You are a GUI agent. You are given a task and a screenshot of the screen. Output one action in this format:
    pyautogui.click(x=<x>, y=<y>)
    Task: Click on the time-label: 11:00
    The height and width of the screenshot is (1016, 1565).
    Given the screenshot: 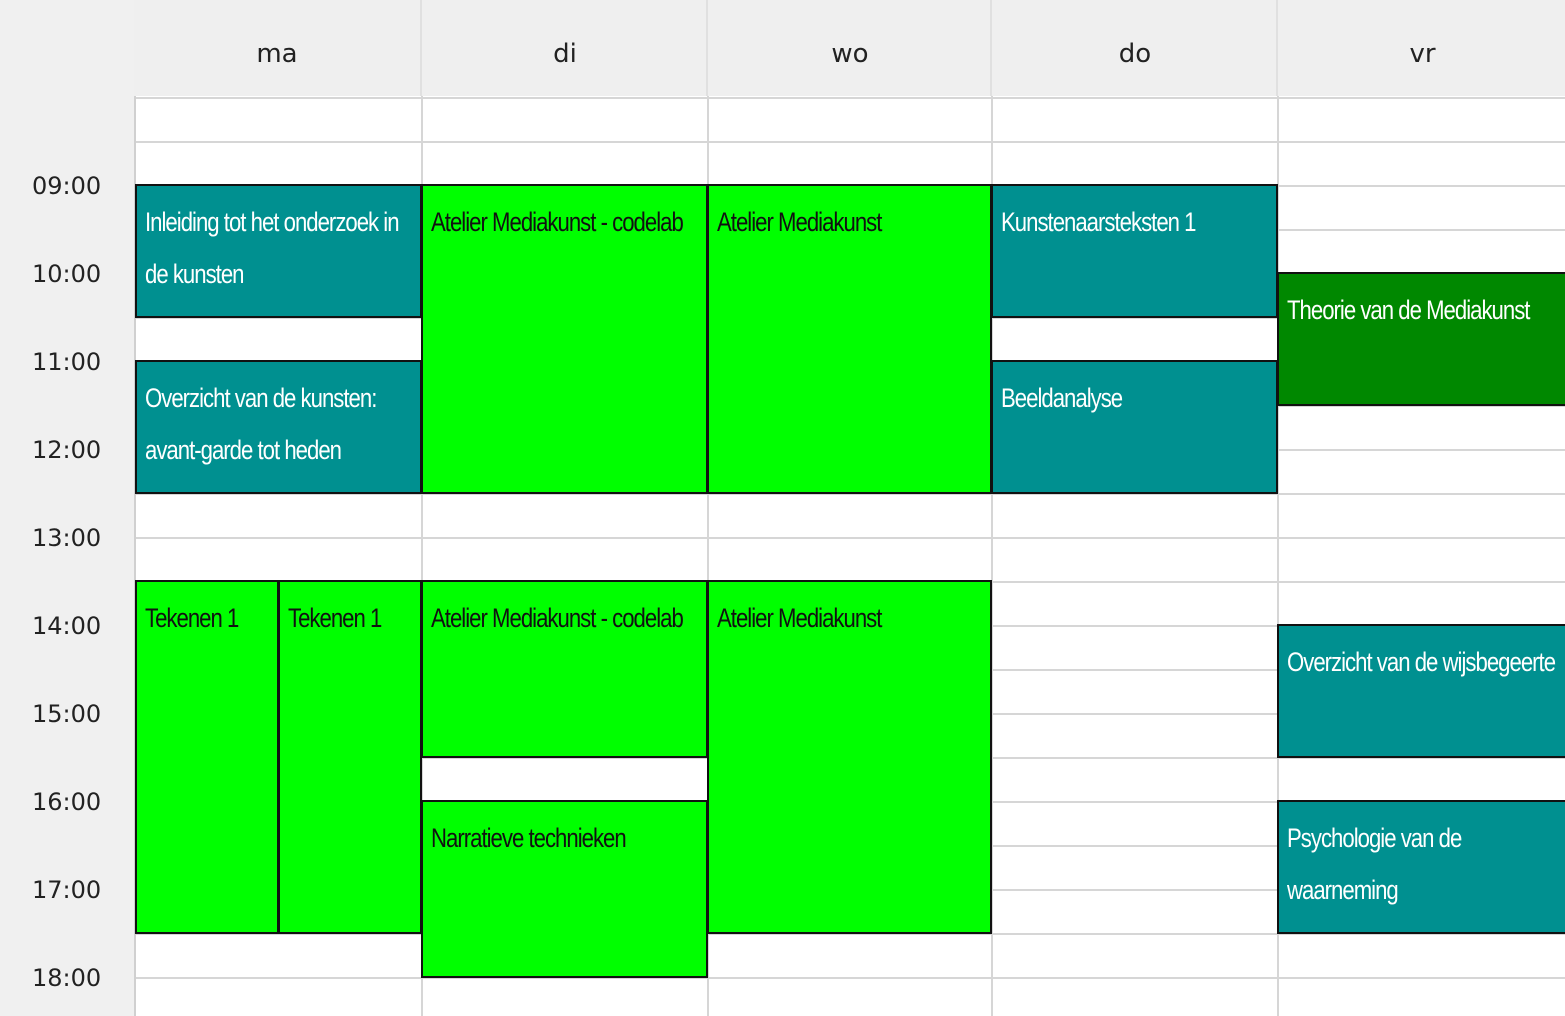 What is the action you would take?
    pyautogui.click(x=67, y=362)
    